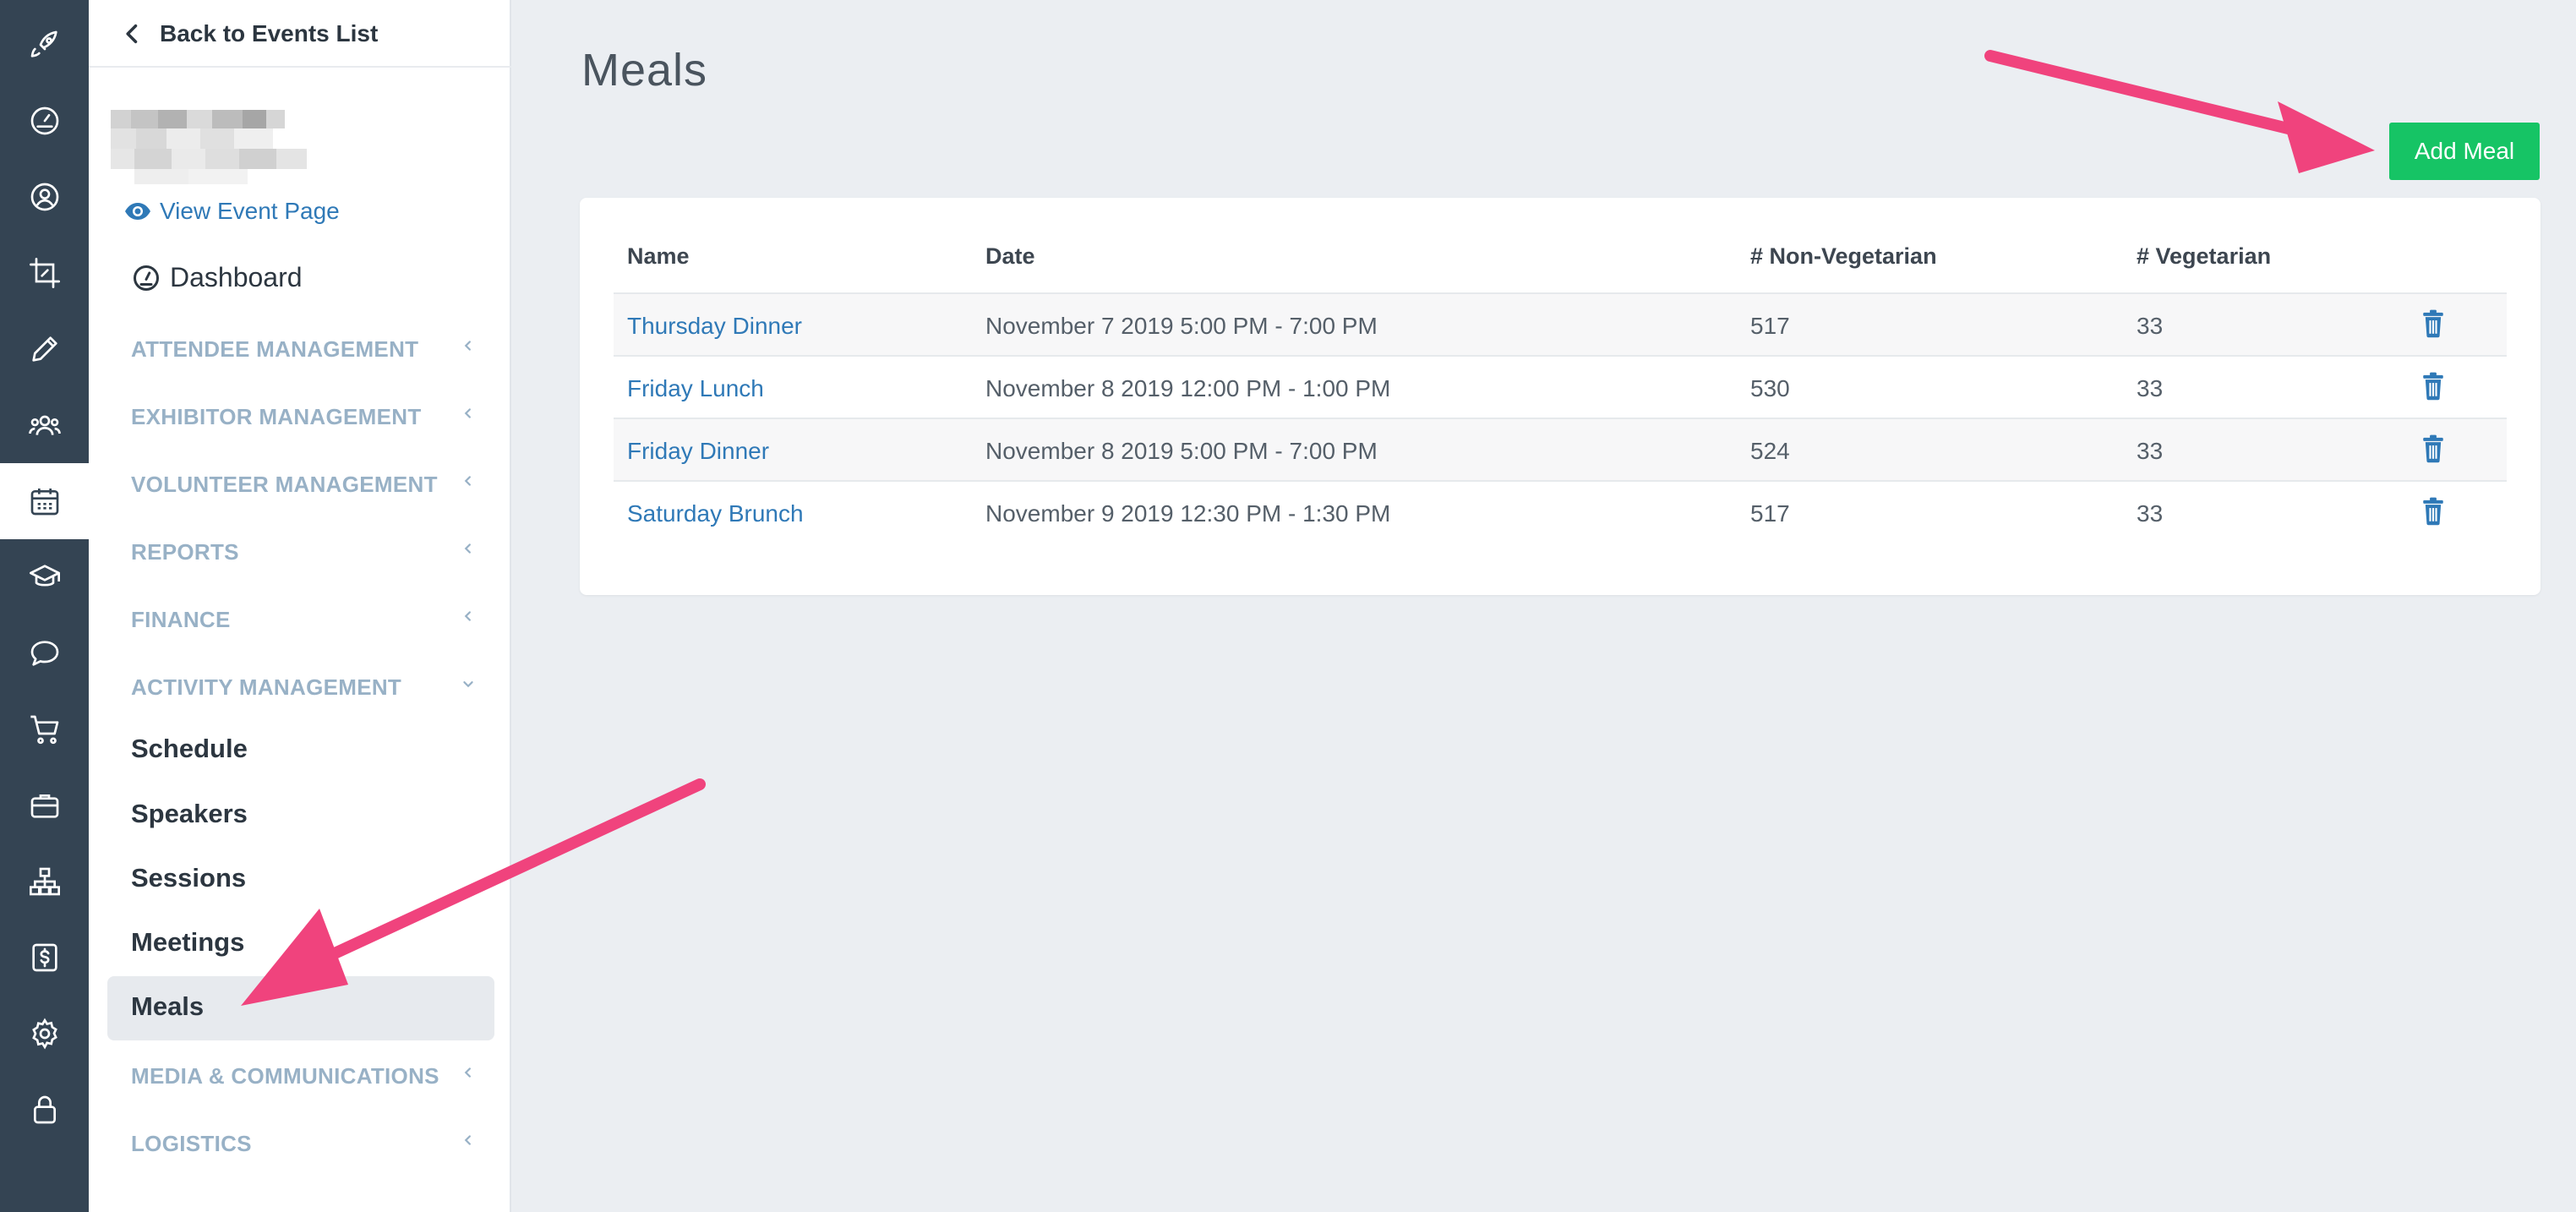 The image size is (2576, 1212). I want to click on column-header-date: Date, so click(1010, 256).